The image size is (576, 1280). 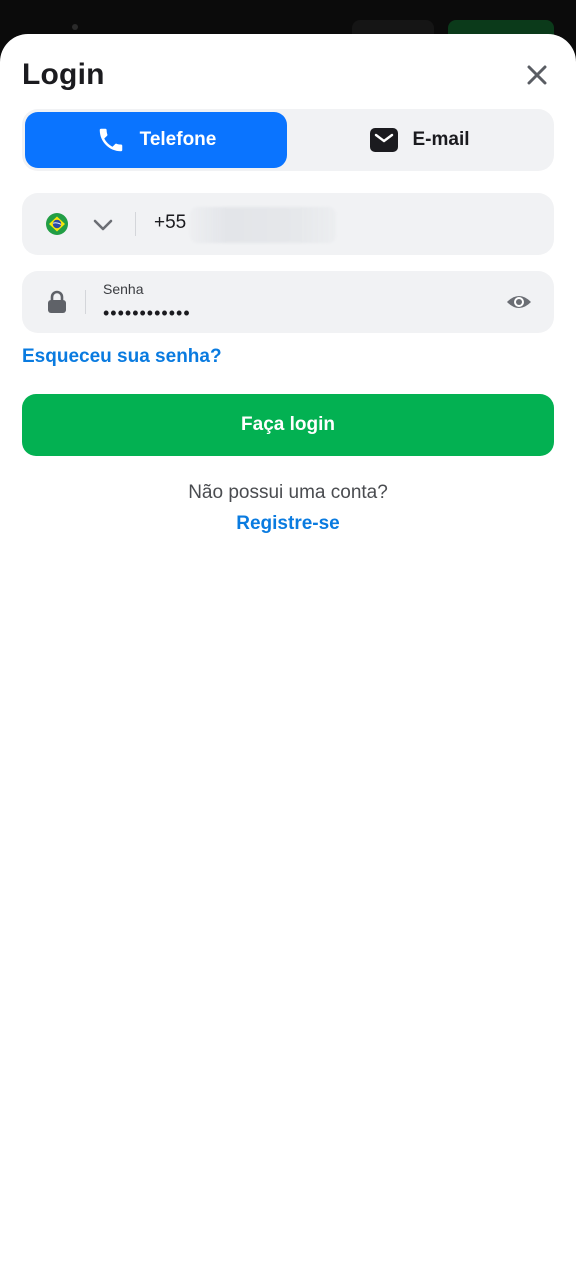 I want to click on close-button, so click(x=537, y=75).